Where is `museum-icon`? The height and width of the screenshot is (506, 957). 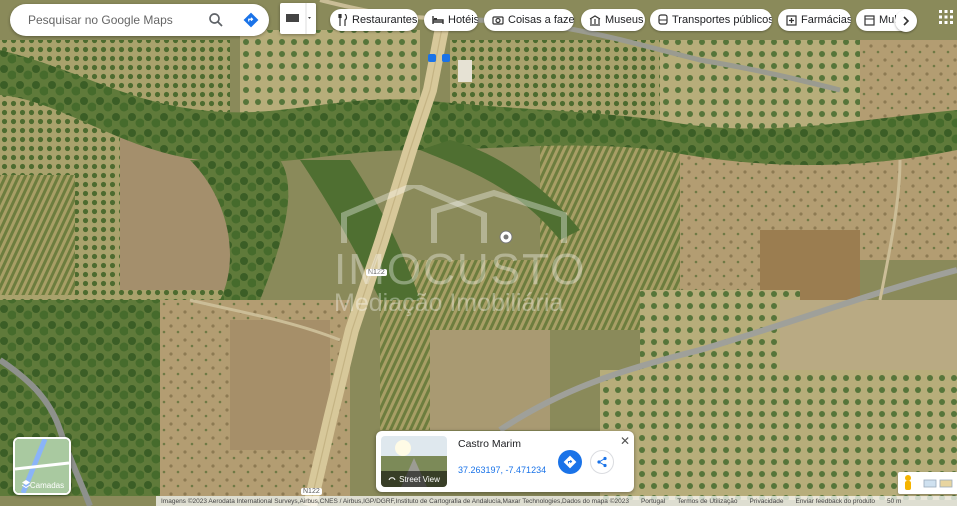
museum-icon is located at coordinates (595, 20).